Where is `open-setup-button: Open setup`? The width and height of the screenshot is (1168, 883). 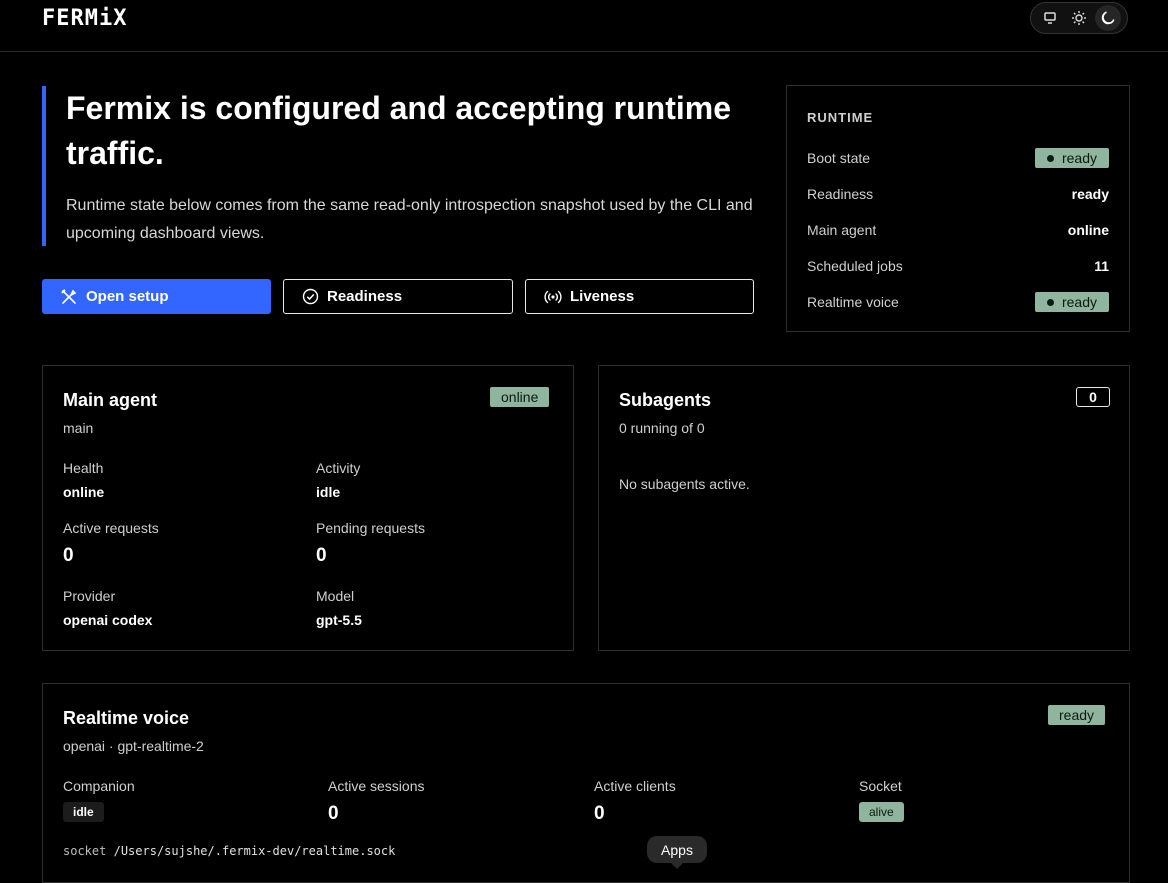 open-setup-button: Open setup is located at coordinates (156, 296).